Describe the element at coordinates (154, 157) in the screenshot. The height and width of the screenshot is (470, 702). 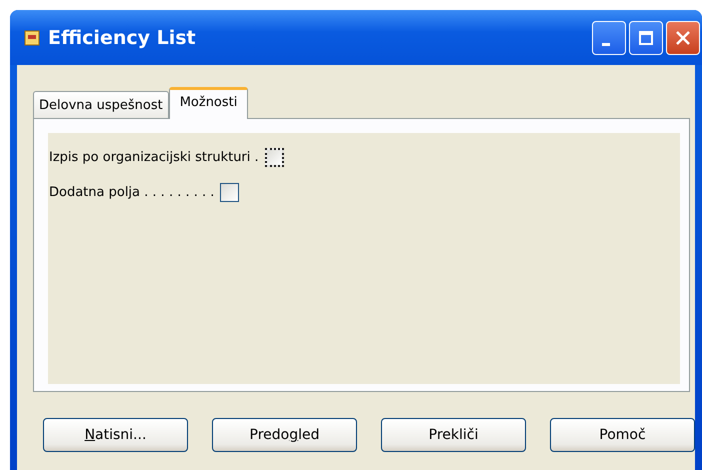
I see `option-label: Izpis po organizacijski strukturi .` at that location.